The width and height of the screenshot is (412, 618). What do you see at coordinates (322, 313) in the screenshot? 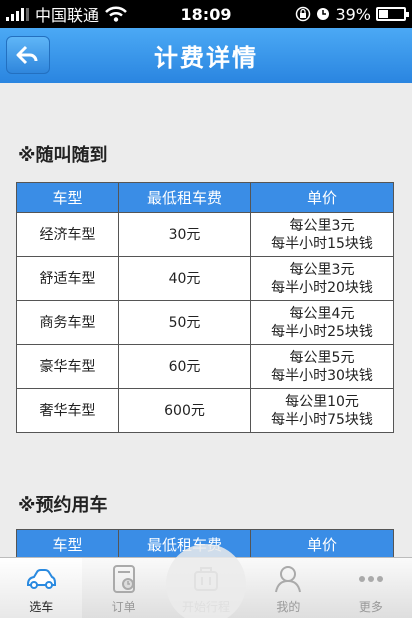
I see `price-per-km: 每公里4元` at bounding box center [322, 313].